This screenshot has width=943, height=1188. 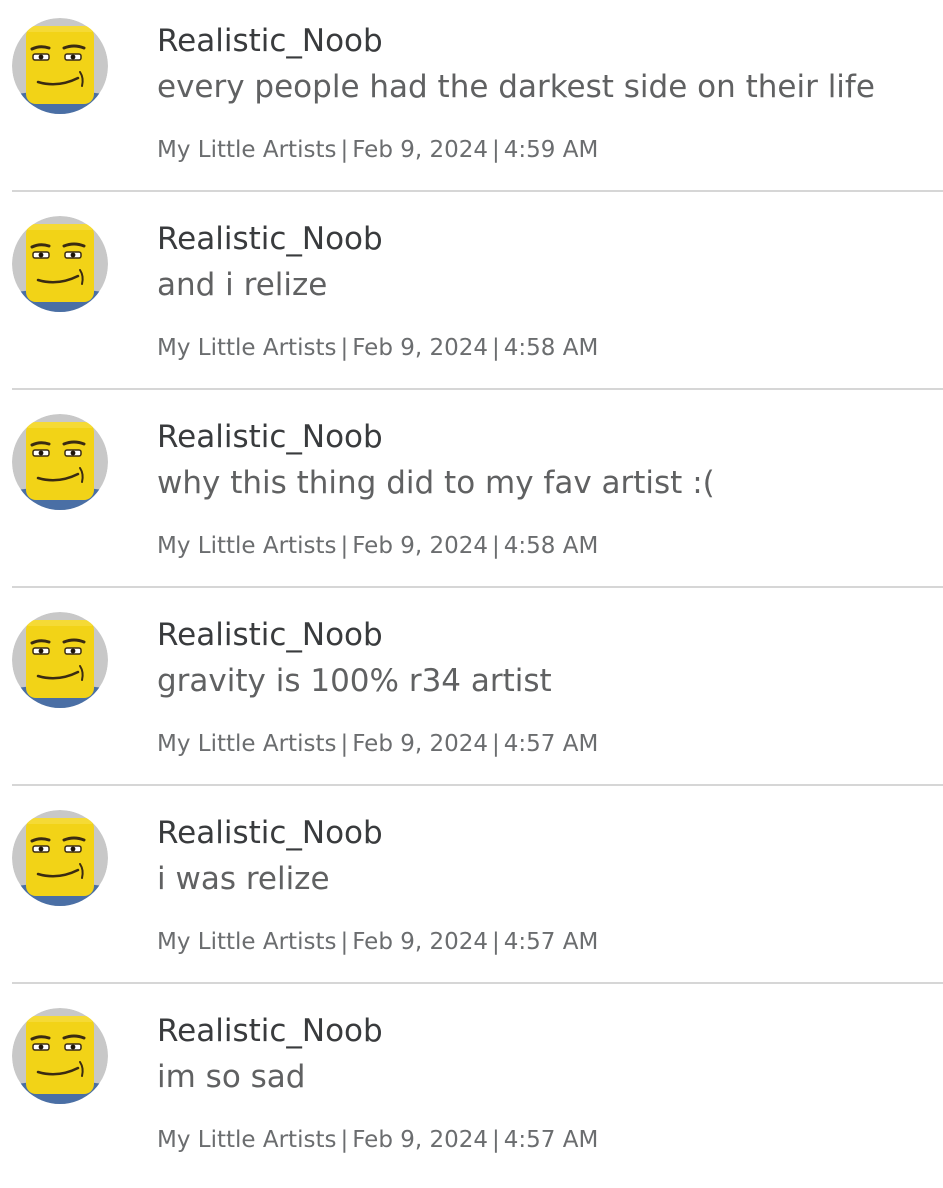 What do you see at coordinates (354, 681) in the screenshot?
I see `comment-message: gravity is 100% r34 artist` at bounding box center [354, 681].